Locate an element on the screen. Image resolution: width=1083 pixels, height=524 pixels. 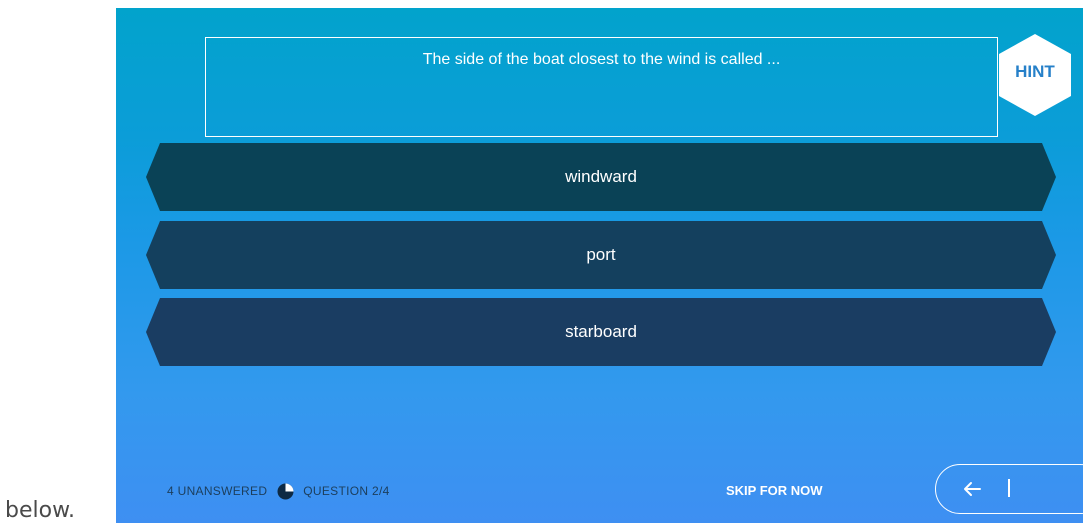
answer-option-port: port is located at coordinates (601, 255).